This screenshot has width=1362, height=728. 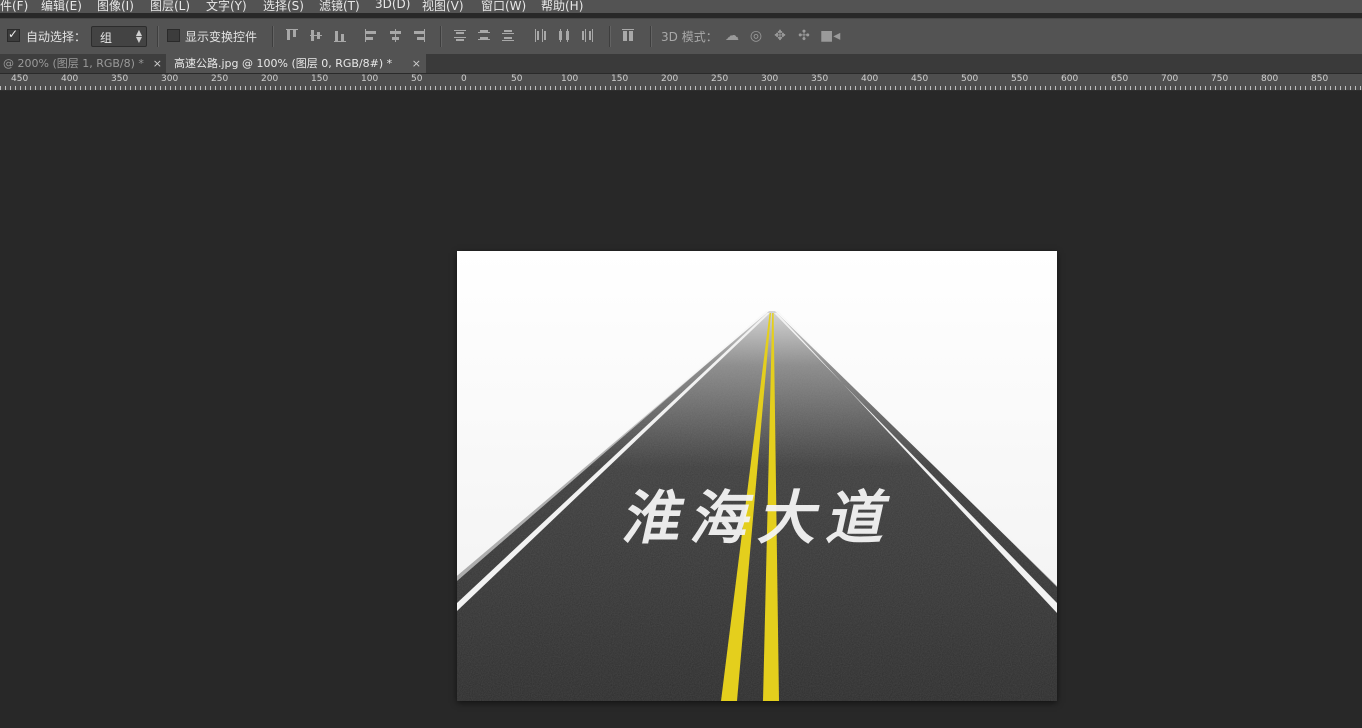 What do you see at coordinates (316, 36) in the screenshot?
I see `align-vertical-centers-icon` at bounding box center [316, 36].